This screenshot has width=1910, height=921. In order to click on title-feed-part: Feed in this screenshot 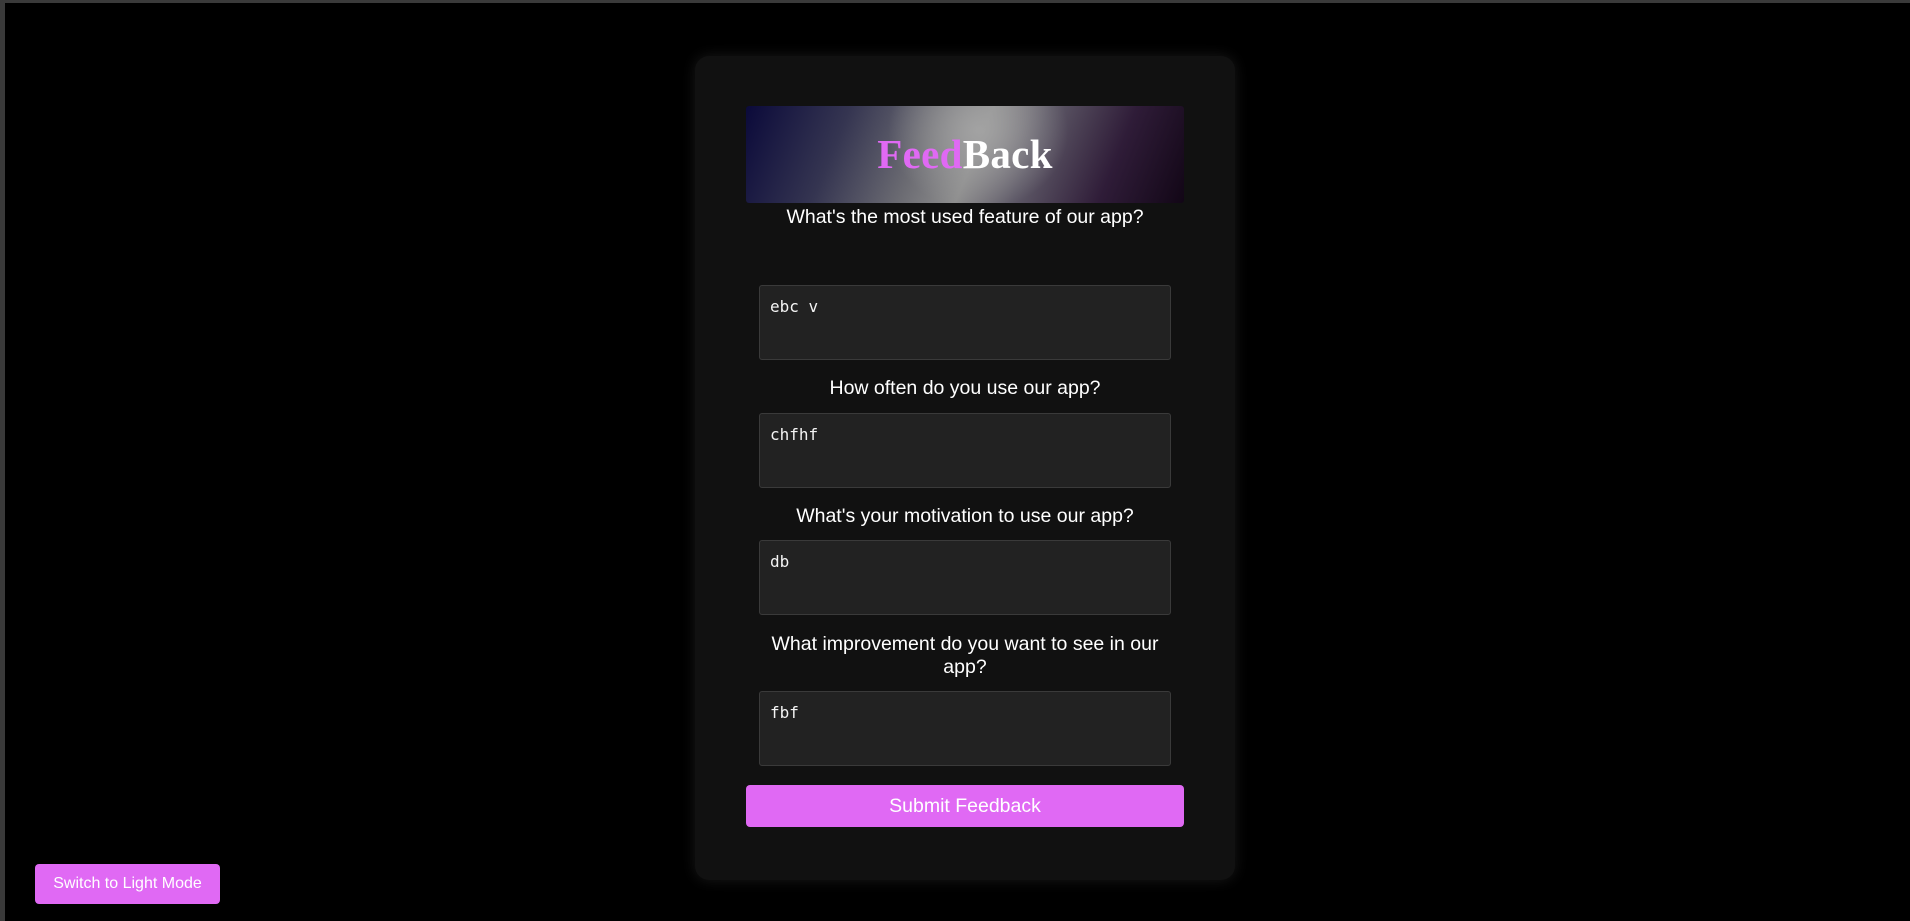, I will do `click(920, 154)`.